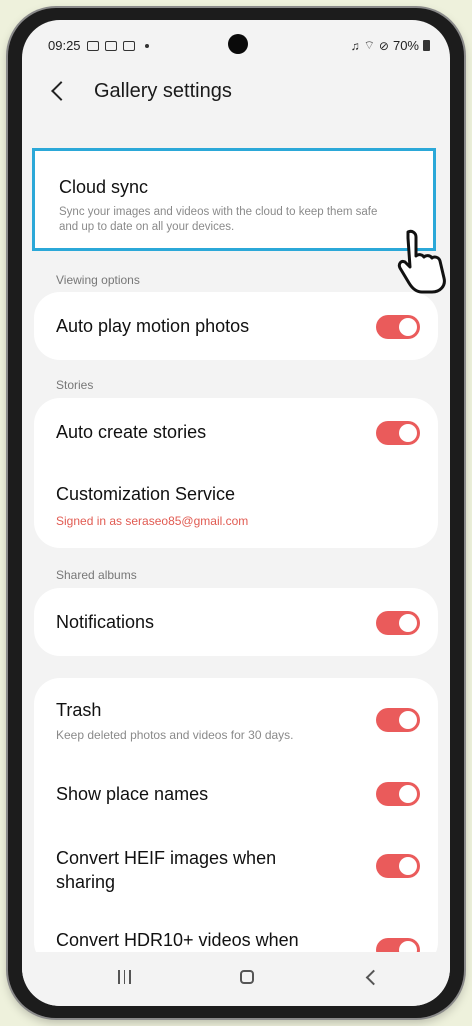 The height and width of the screenshot is (1026, 472). Describe the element at coordinates (398, 327) in the screenshot. I see `auto-play-toggle` at that location.